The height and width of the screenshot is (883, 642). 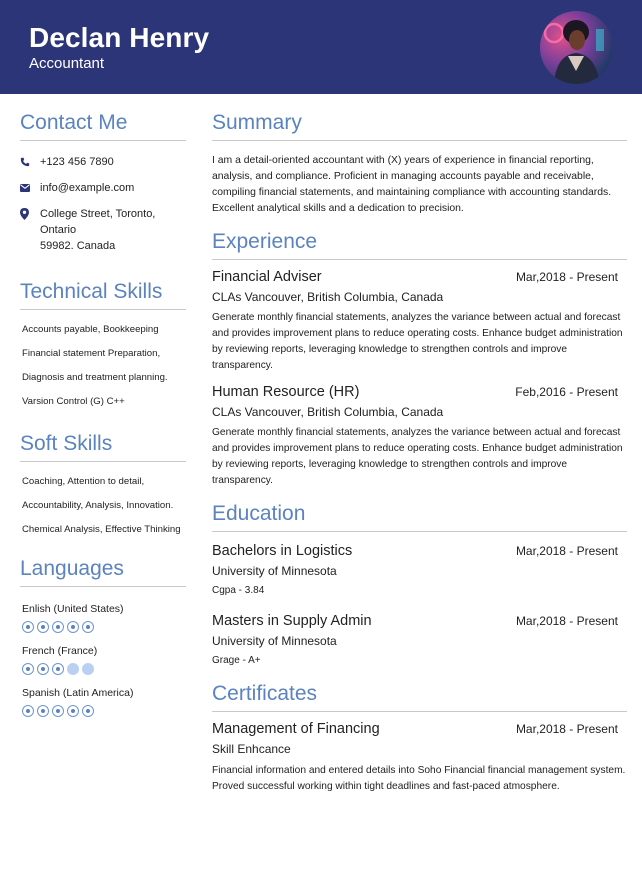 What do you see at coordinates (103, 446) in the screenshot?
I see `soft-skills-title: Soft Skills` at bounding box center [103, 446].